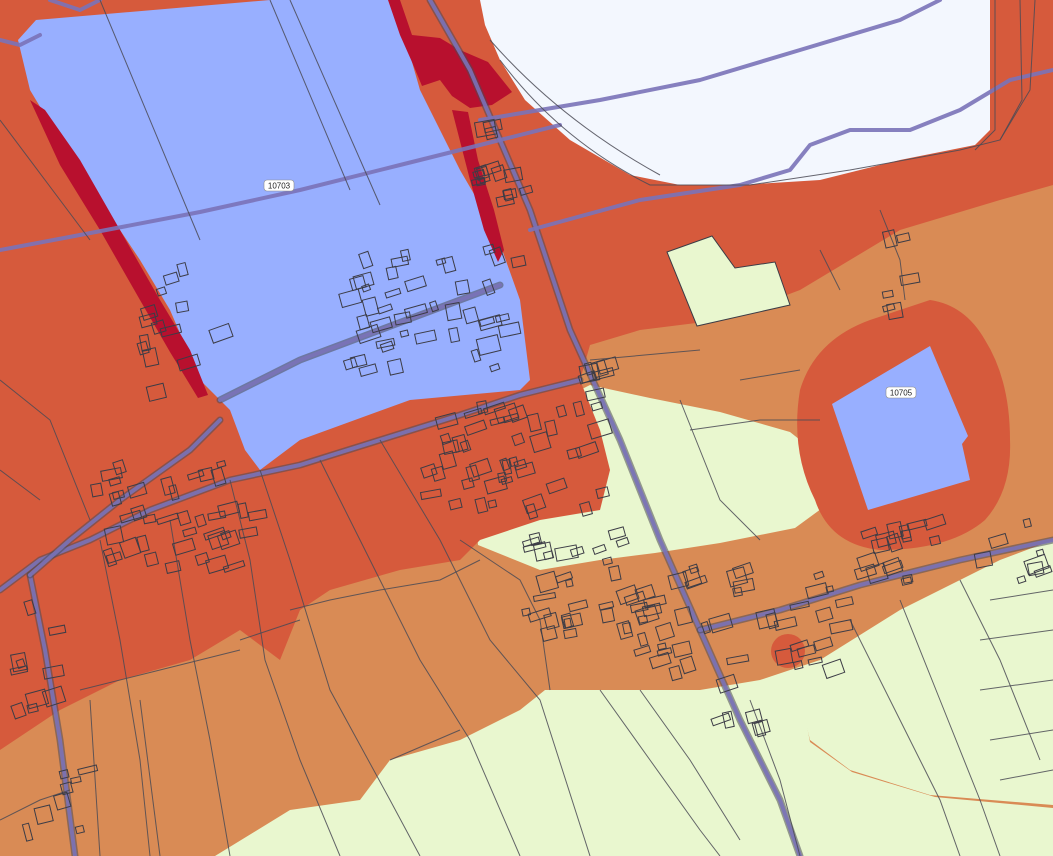  I want to click on zone-label-10705: 10705, so click(901, 392).